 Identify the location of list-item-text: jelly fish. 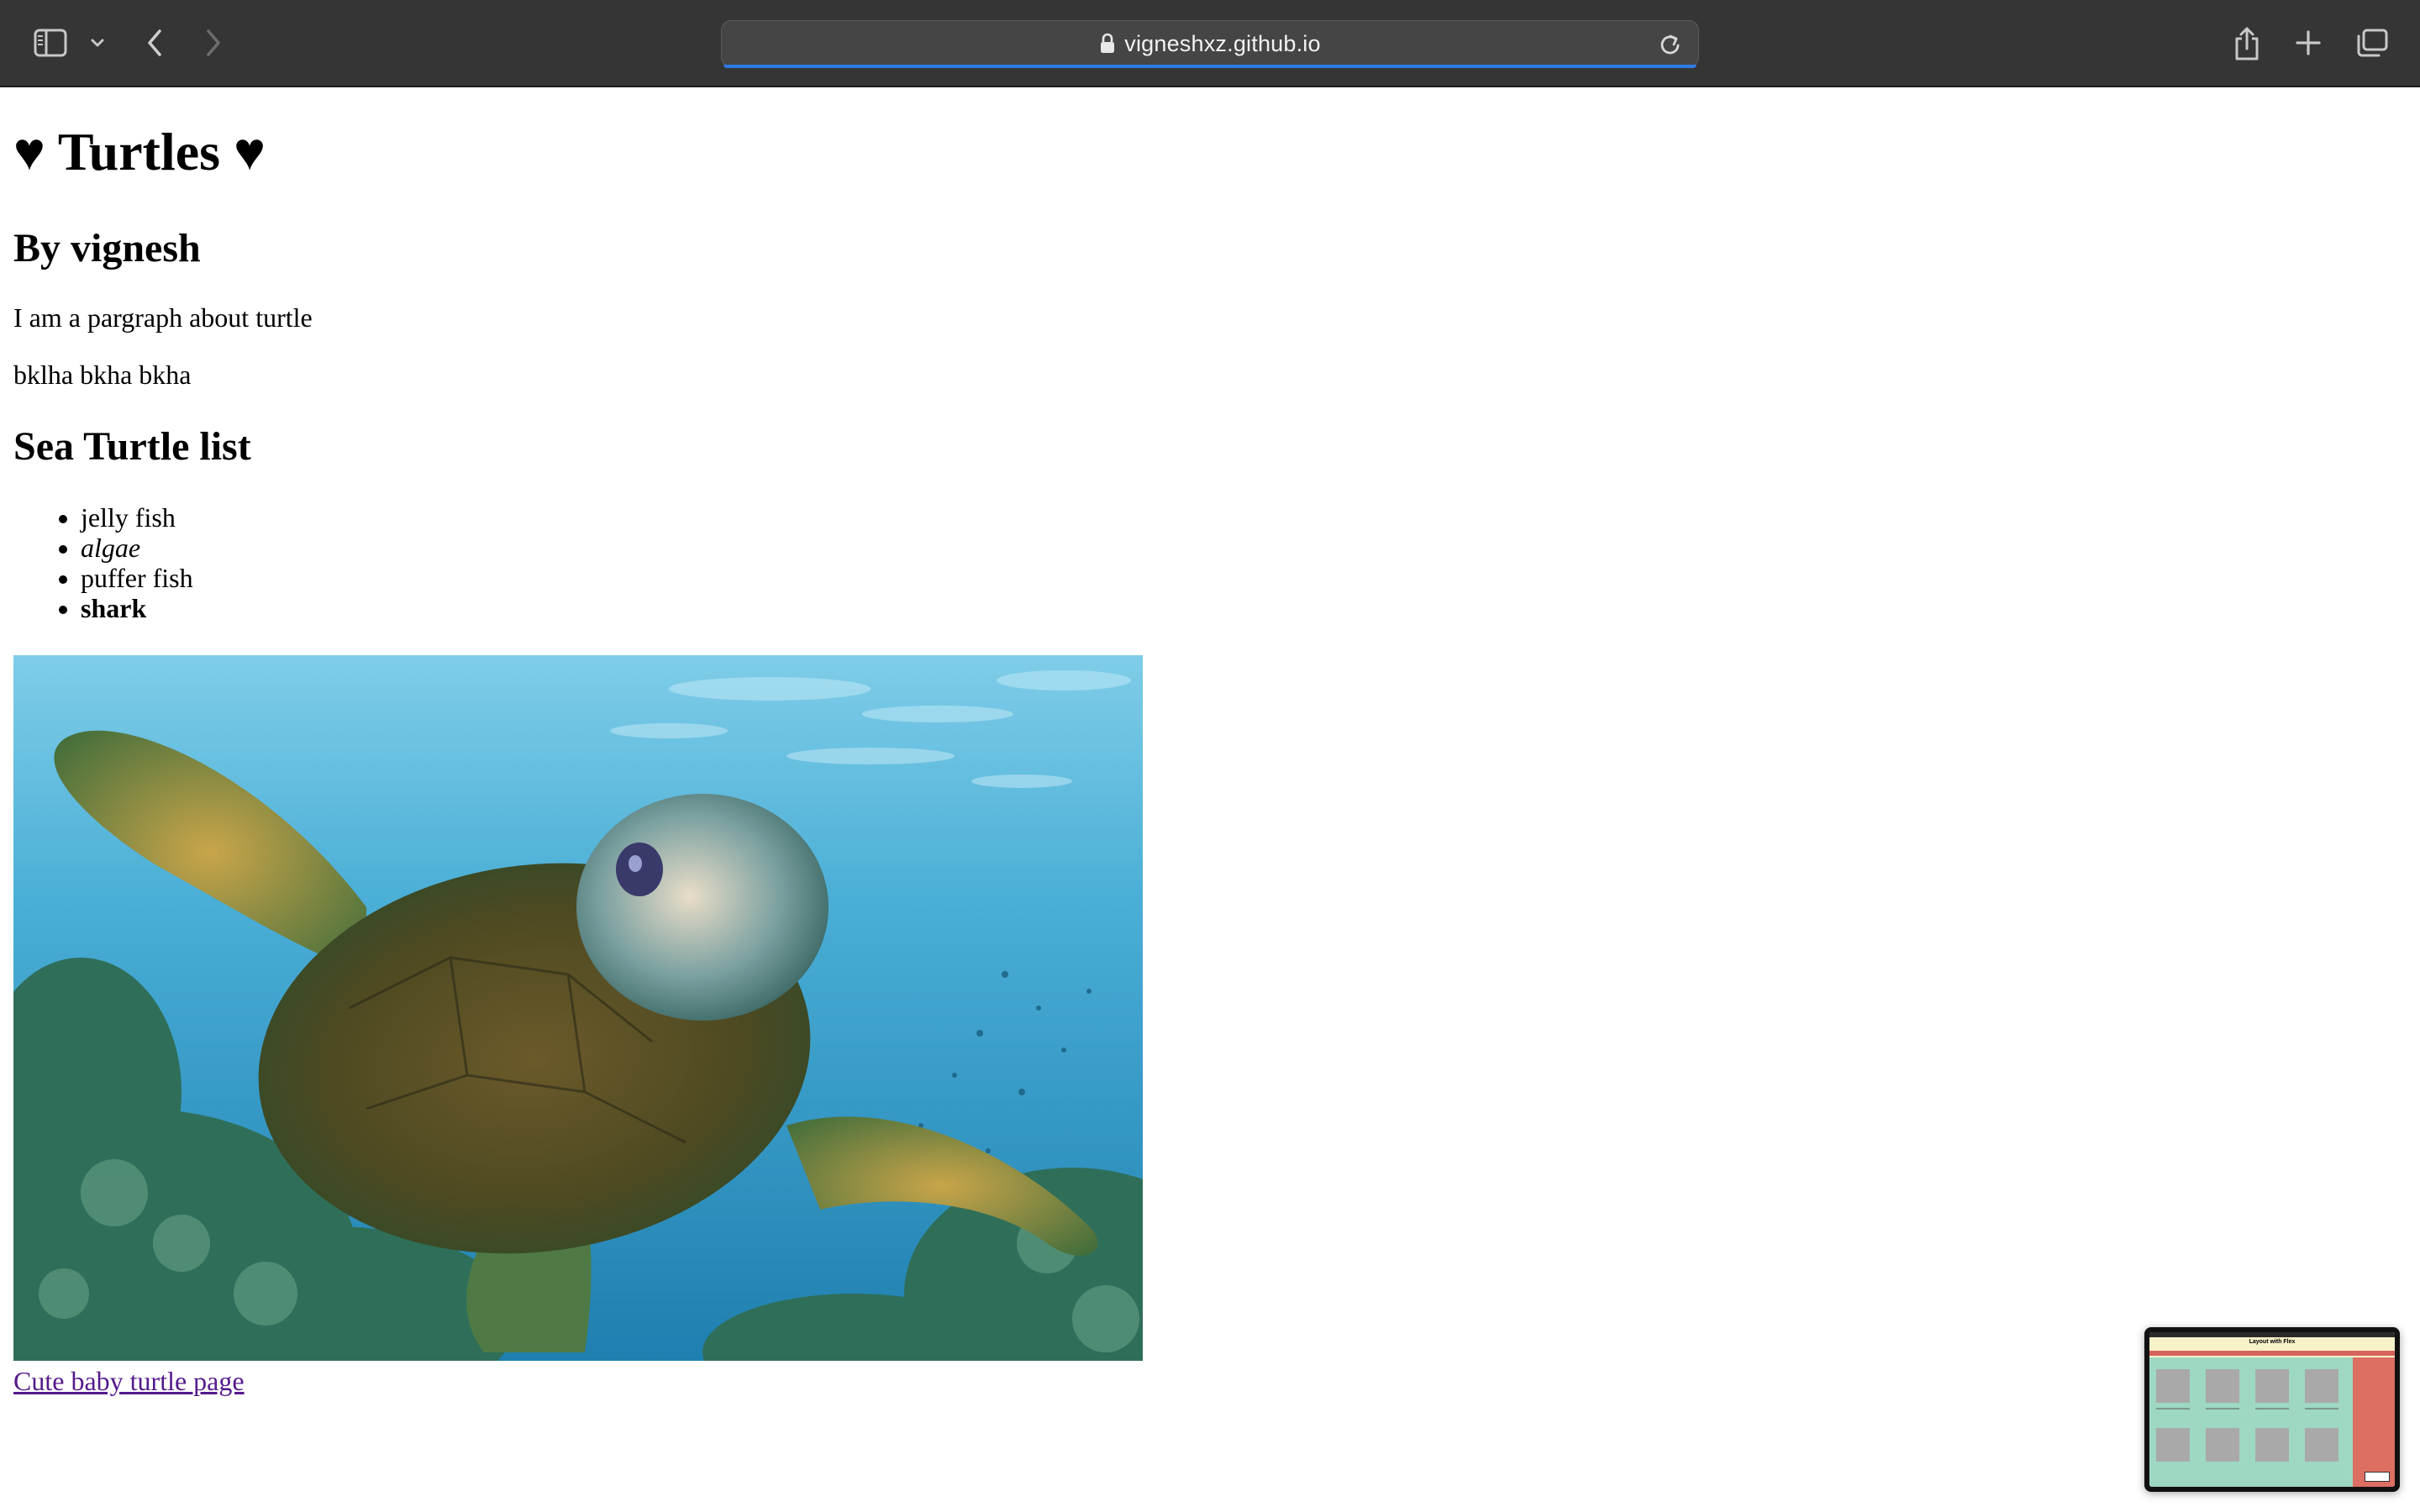
(128, 517).